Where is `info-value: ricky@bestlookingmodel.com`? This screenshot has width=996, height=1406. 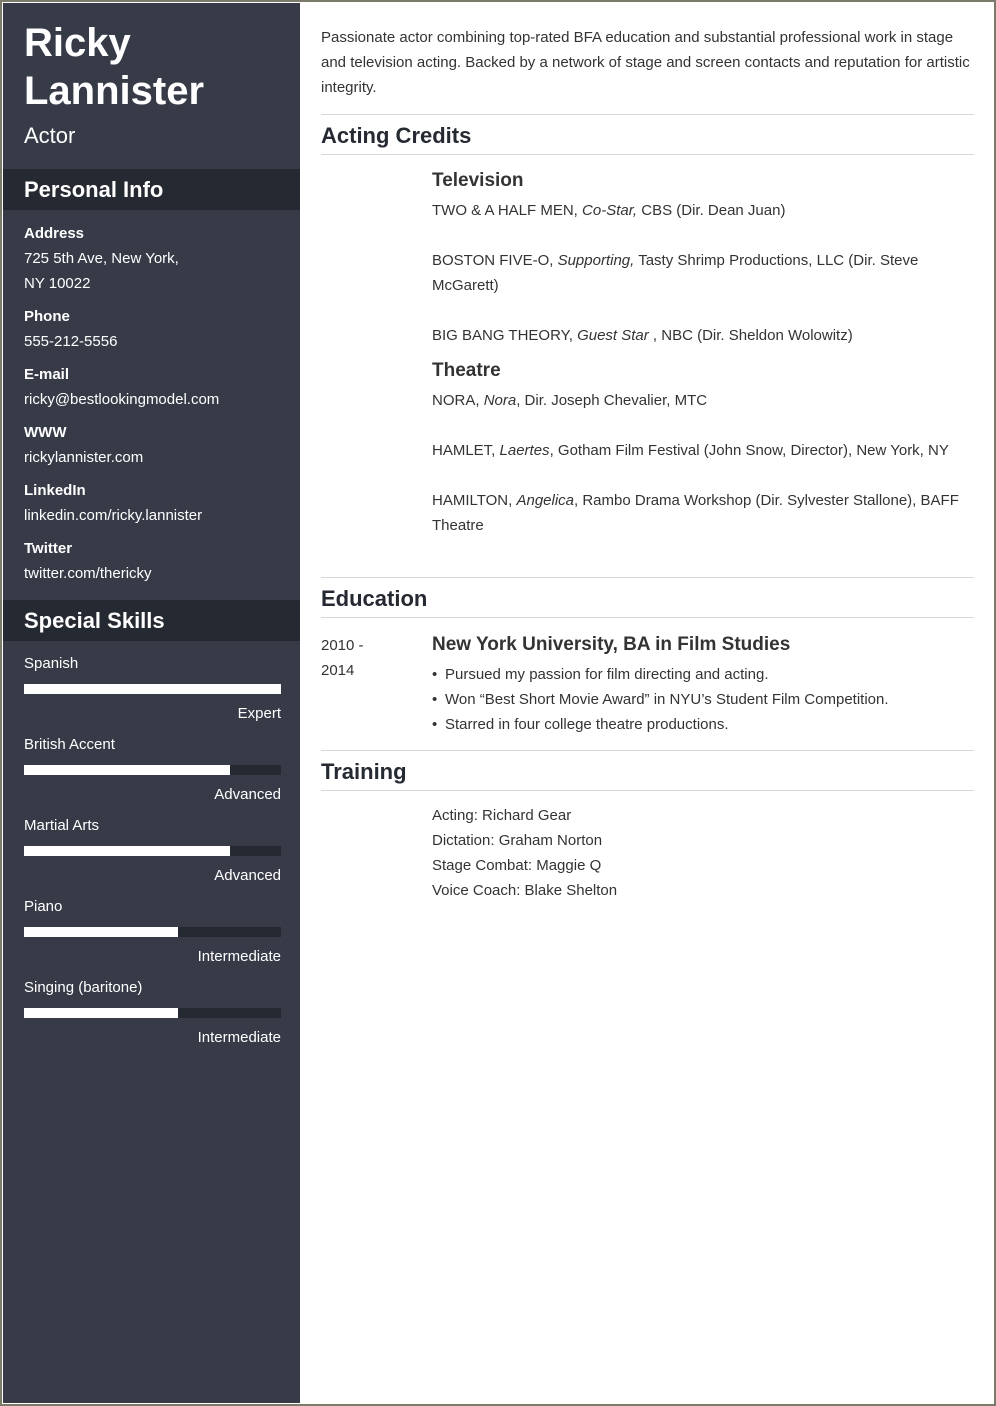 info-value: ricky@bestlookingmodel.com is located at coordinates (121, 399).